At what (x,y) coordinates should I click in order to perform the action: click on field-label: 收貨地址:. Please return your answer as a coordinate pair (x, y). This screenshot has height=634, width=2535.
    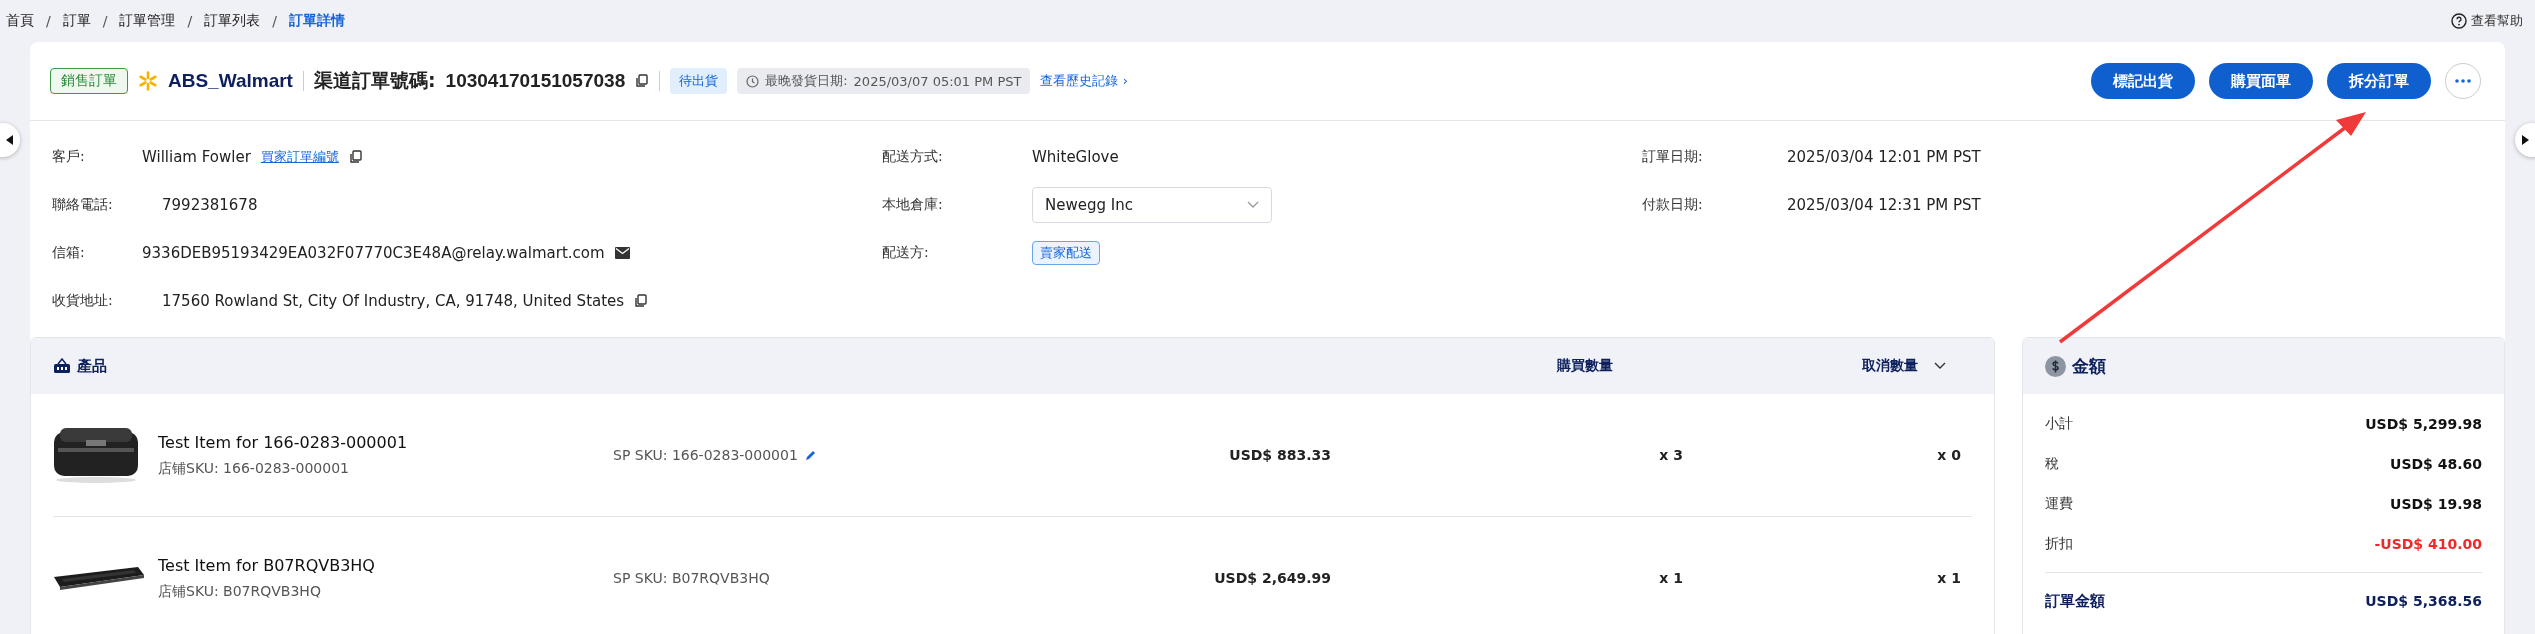
    Looking at the image, I should click on (83, 301).